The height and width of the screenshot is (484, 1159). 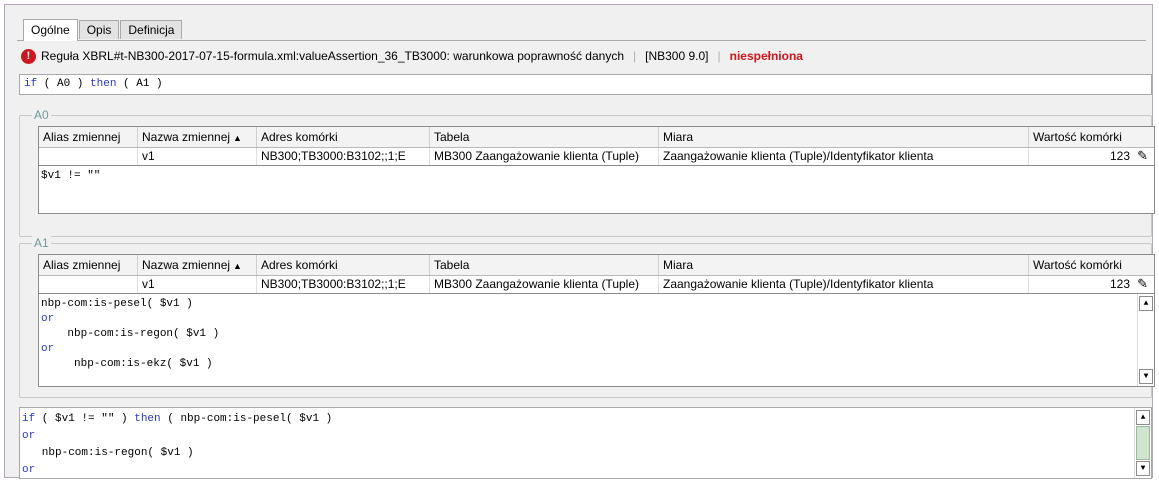 What do you see at coordinates (50, 30) in the screenshot?
I see `tab-general: Ogólne` at bounding box center [50, 30].